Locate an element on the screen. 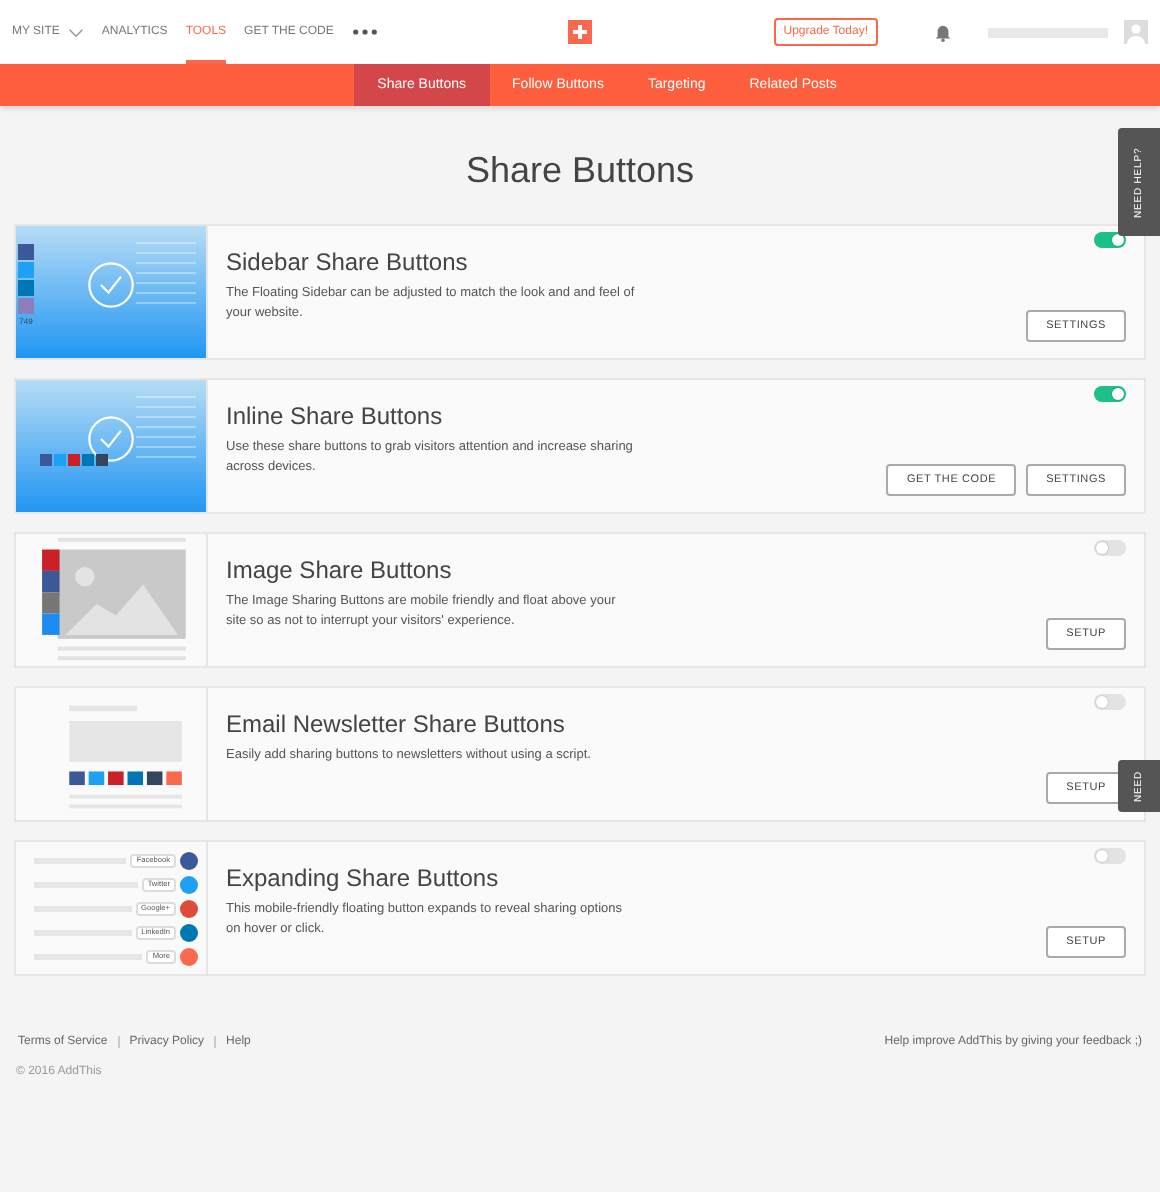  avatar-icon is located at coordinates (1136, 32).